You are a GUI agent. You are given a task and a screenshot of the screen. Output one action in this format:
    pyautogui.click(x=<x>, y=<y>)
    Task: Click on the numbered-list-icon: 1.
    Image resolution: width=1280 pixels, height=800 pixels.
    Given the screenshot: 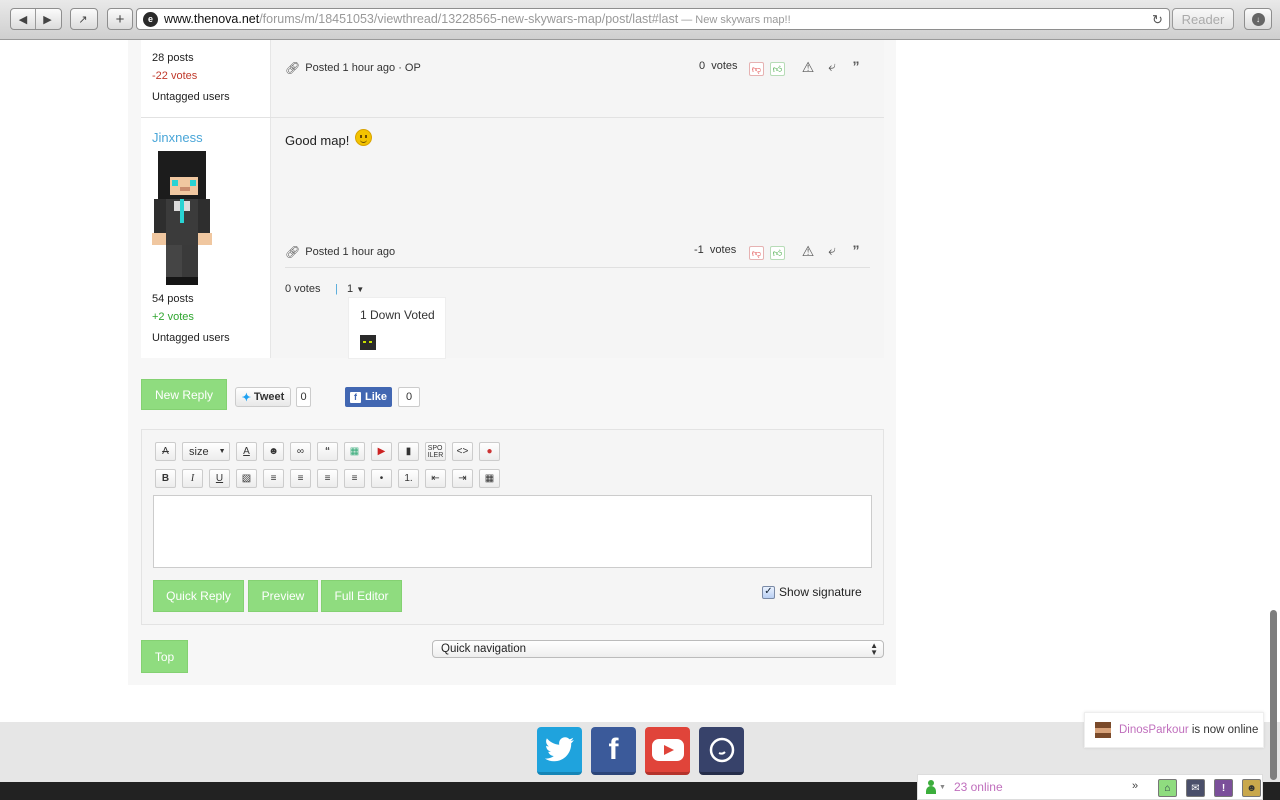 What is the action you would take?
    pyautogui.click(x=408, y=478)
    